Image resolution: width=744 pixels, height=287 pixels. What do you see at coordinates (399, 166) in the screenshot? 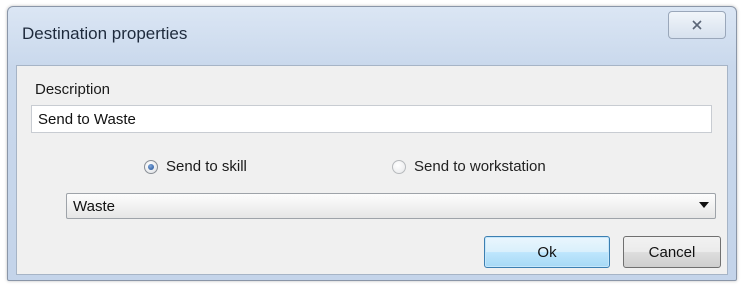
I see `radio-unselected-icon` at bounding box center [399, 166].